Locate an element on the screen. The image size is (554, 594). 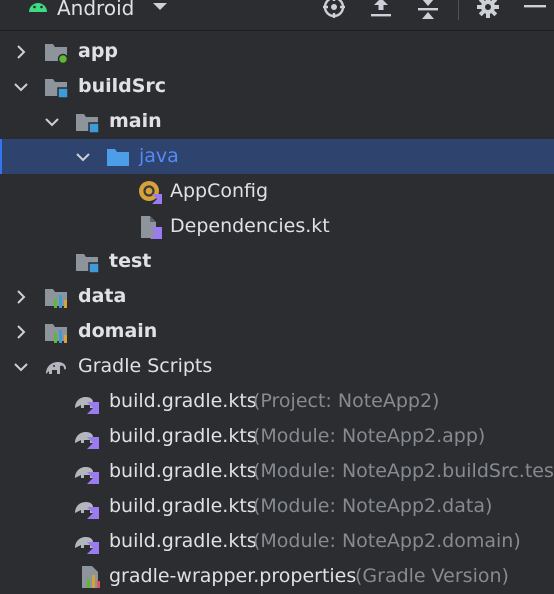
kotlin-file-icon is located at coordinates (151, 227).